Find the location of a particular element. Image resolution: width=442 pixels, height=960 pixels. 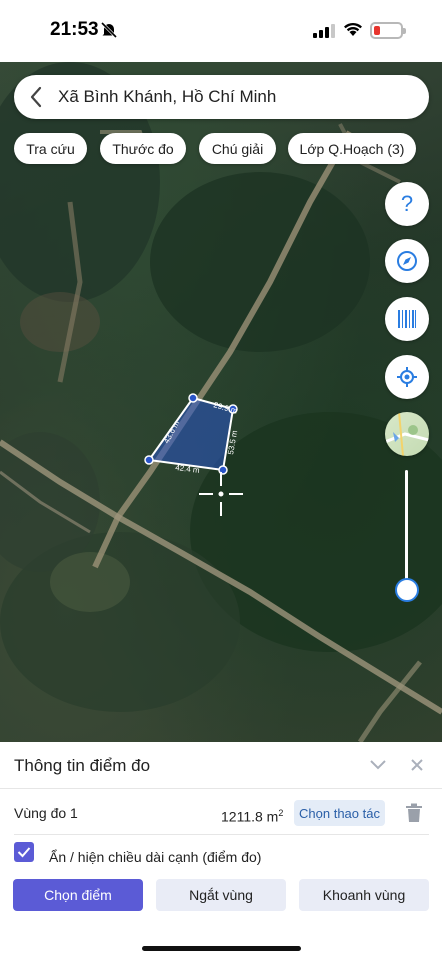

bell-muted-icon is located at coordinates (109, 30).